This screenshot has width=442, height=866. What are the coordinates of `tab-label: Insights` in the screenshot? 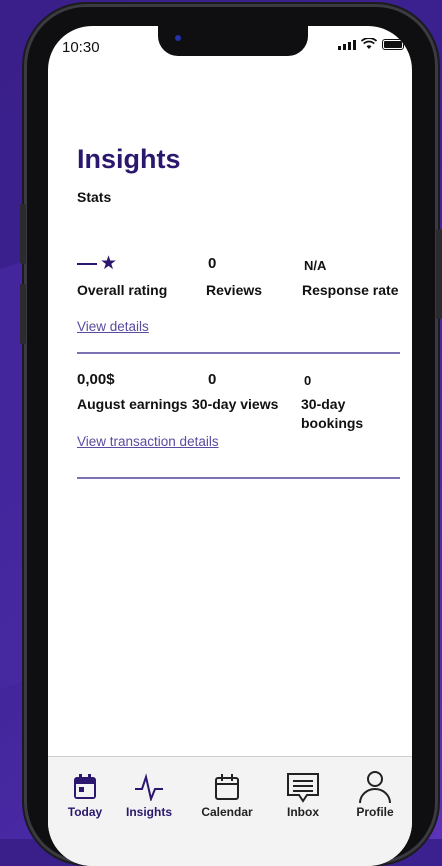 It's located at (148, 812).